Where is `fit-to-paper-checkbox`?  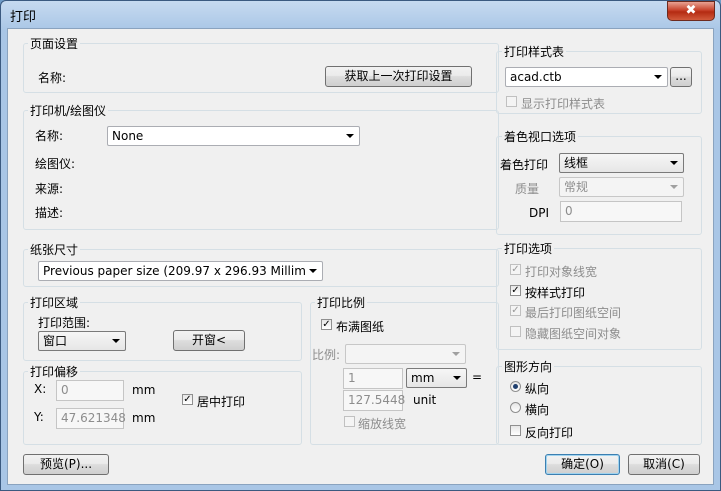
fit-to-paper-checkbox is located at coordinates (326, 324).